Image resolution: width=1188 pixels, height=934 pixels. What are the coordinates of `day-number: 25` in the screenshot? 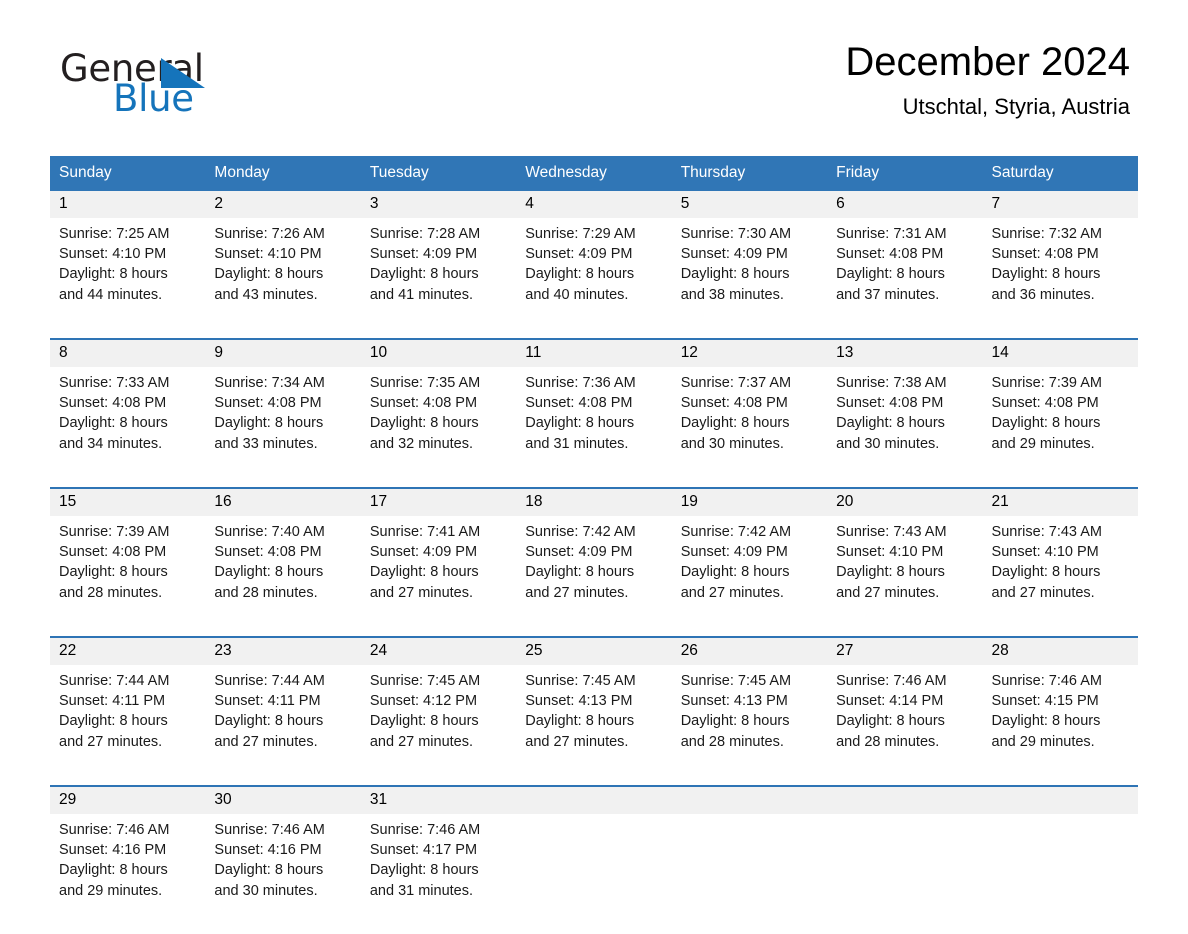 It's located at (594, 650).